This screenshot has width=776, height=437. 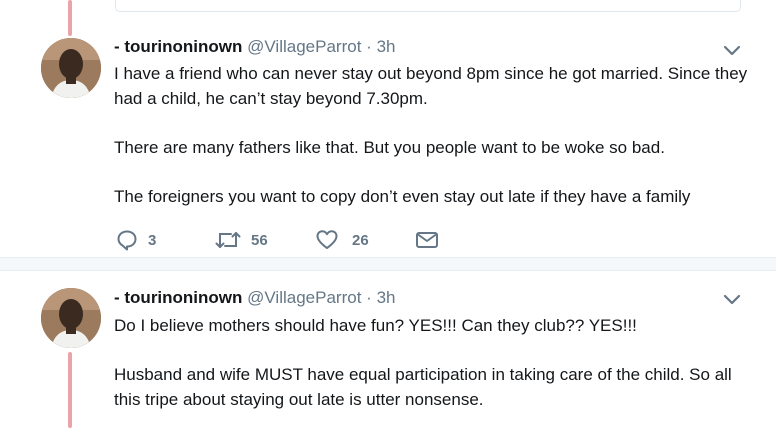 I want to click on thread-connector-bottom, so click(x=70, y=390).